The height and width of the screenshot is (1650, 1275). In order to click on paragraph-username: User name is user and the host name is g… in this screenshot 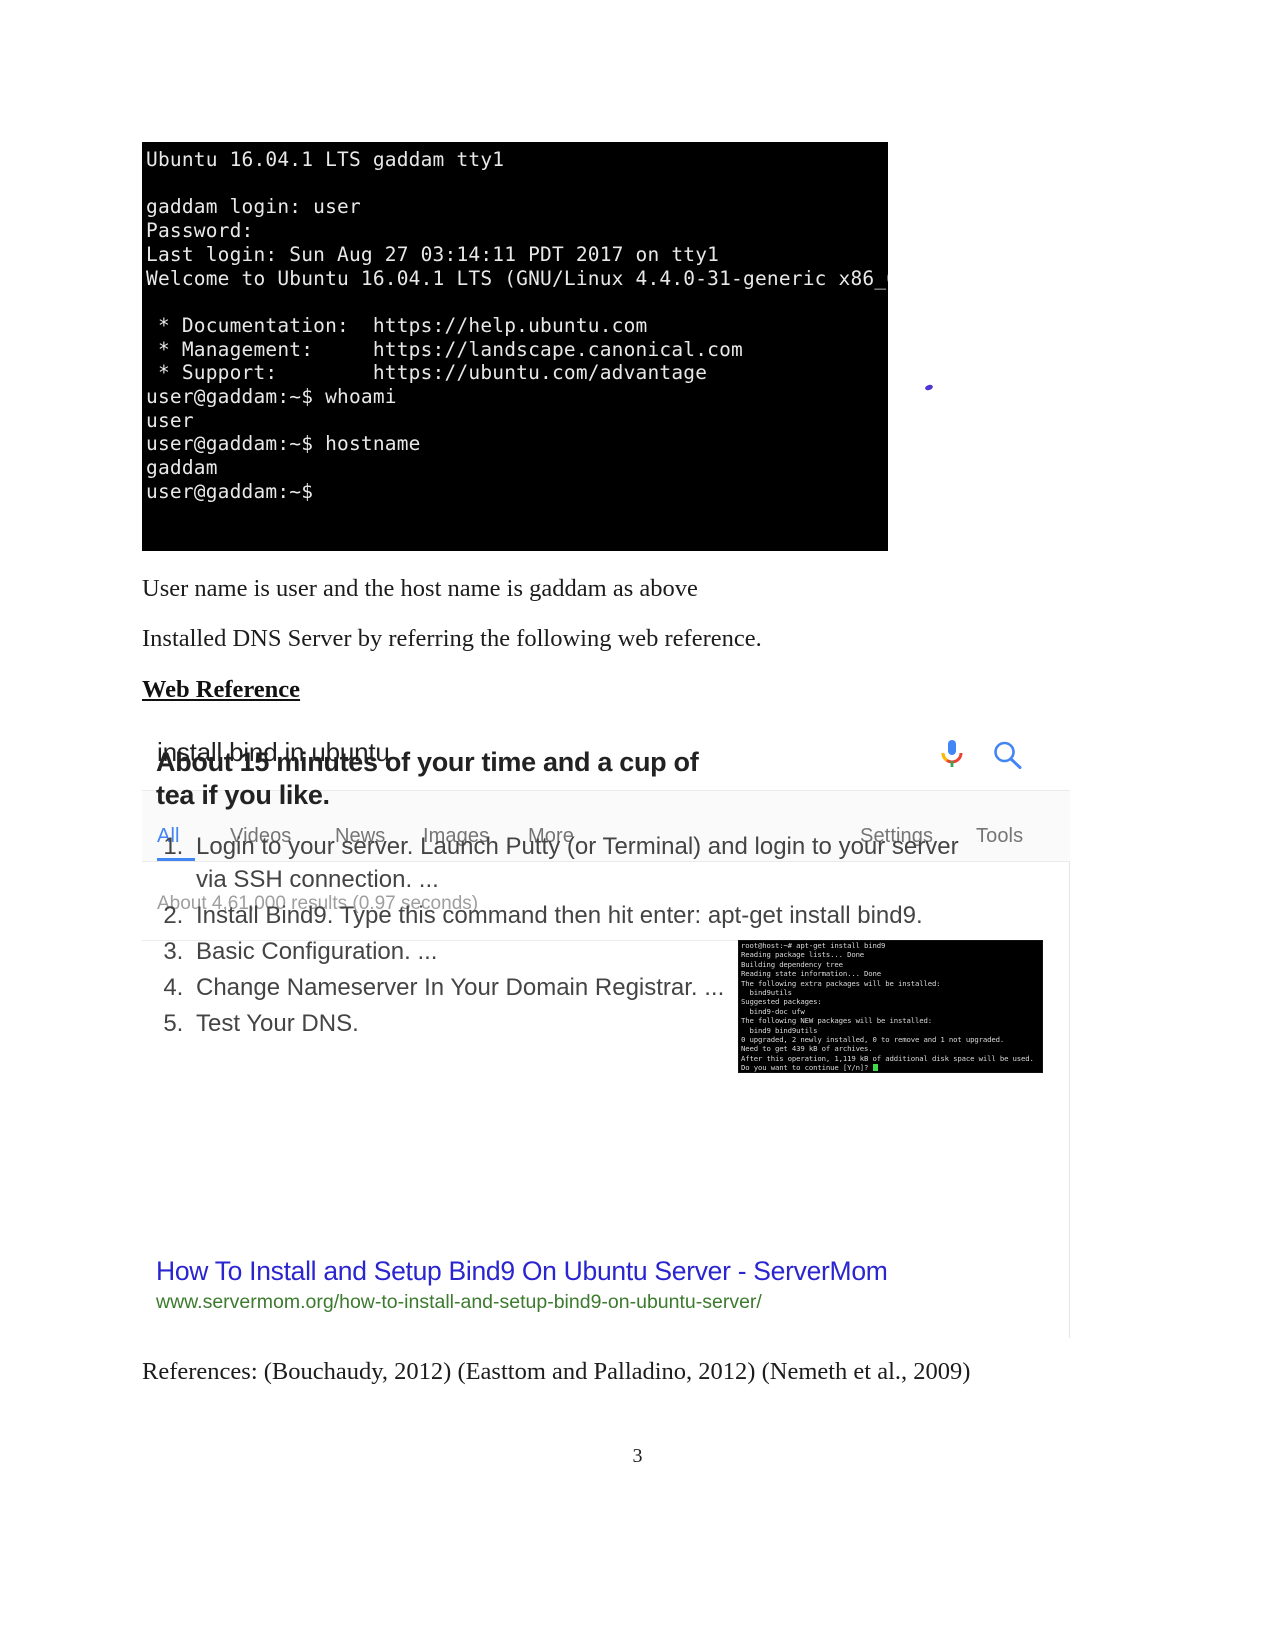, I will do `click(420, 588)`.